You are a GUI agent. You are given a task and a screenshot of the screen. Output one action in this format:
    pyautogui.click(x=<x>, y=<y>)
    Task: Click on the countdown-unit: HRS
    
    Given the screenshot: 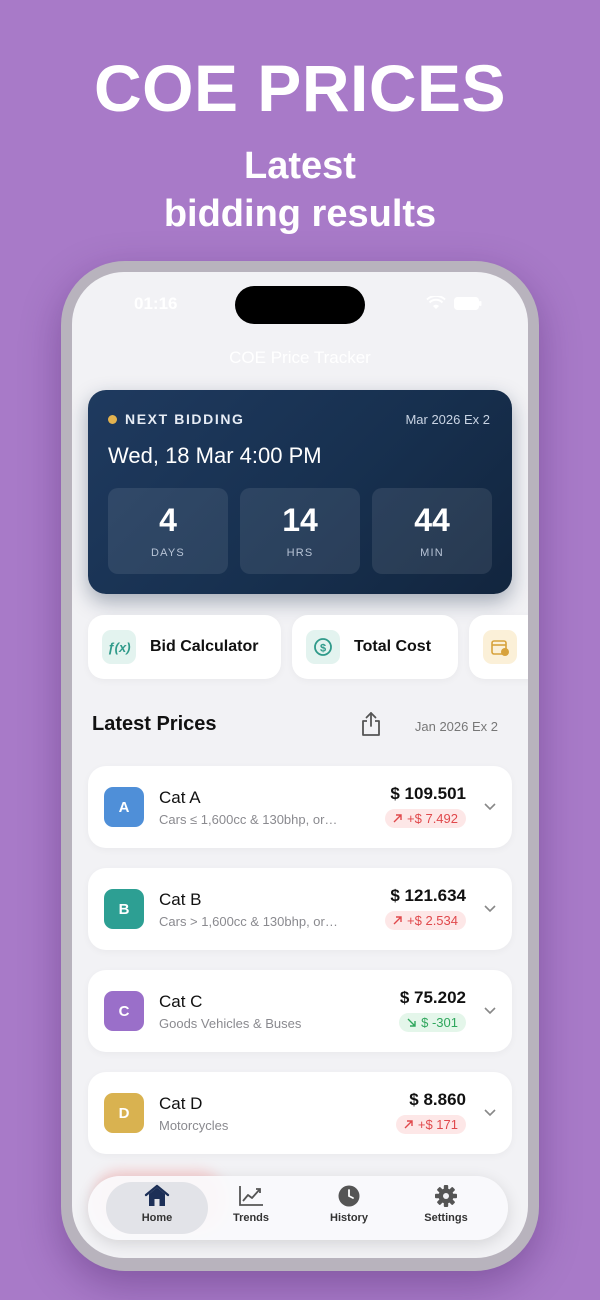 What is the action you would take?
    pyautogui.click(x=300, y=553)
    